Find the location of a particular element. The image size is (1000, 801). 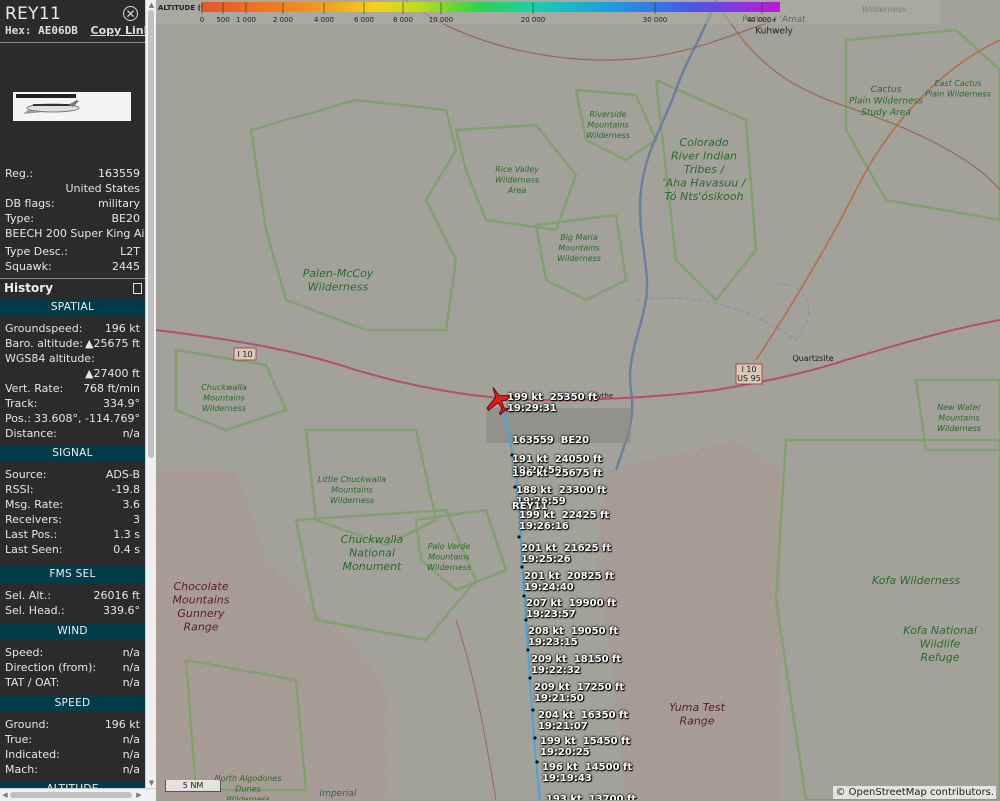

info-row: Direction (from): n/a is located at coordinates (72, 668).